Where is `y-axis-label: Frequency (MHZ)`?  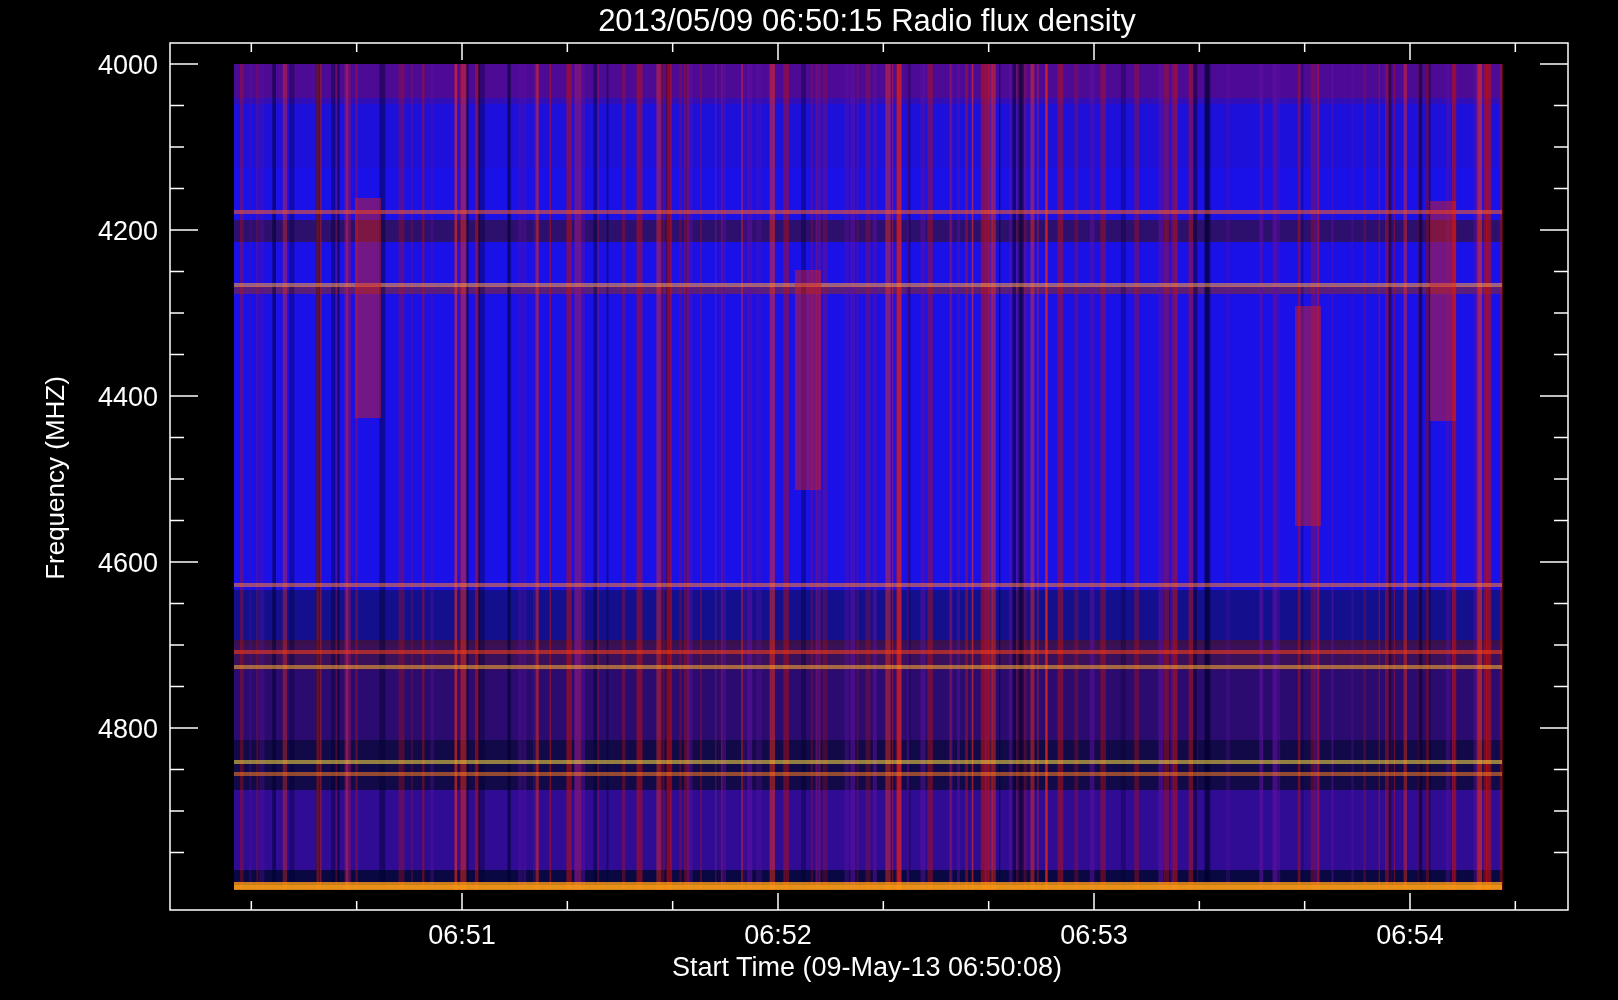 y-axis-label: Frequency (MHZ) is located at coordinates (55, 478).